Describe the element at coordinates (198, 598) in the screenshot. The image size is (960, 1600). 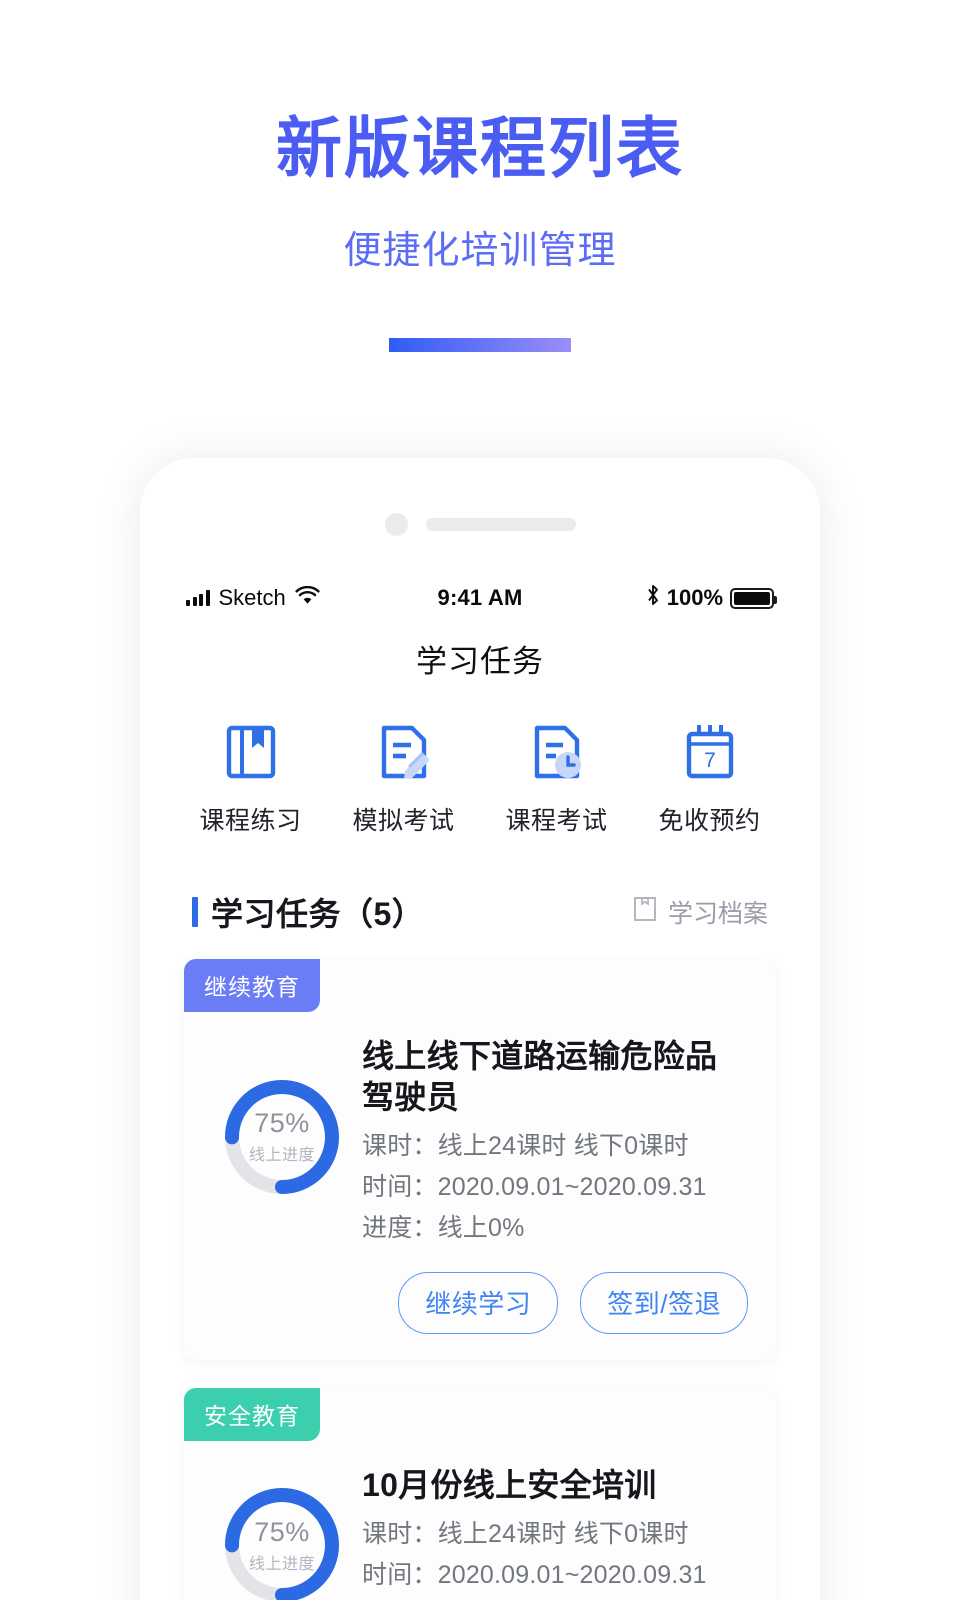
I see `signal-bars-icon` at that location.